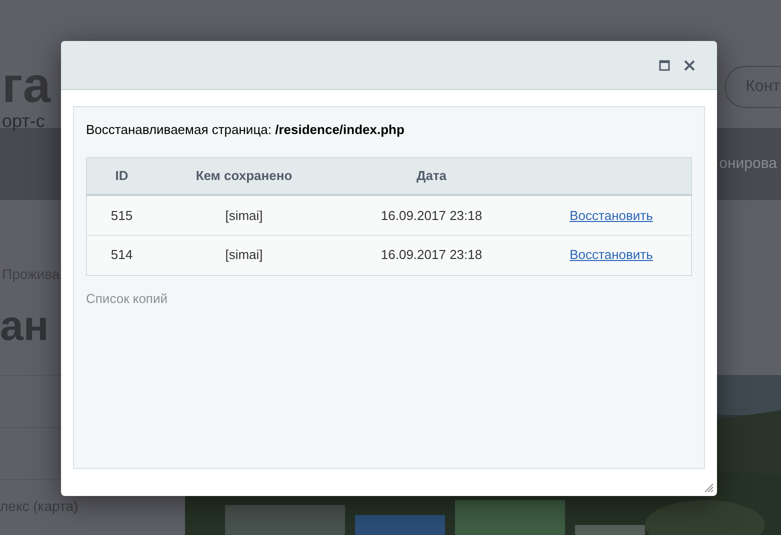 This screenshot has width=781, height=535. Describe the element at coordinates (121, 176) in the screenshot. I see `column-header: ID` at that location.